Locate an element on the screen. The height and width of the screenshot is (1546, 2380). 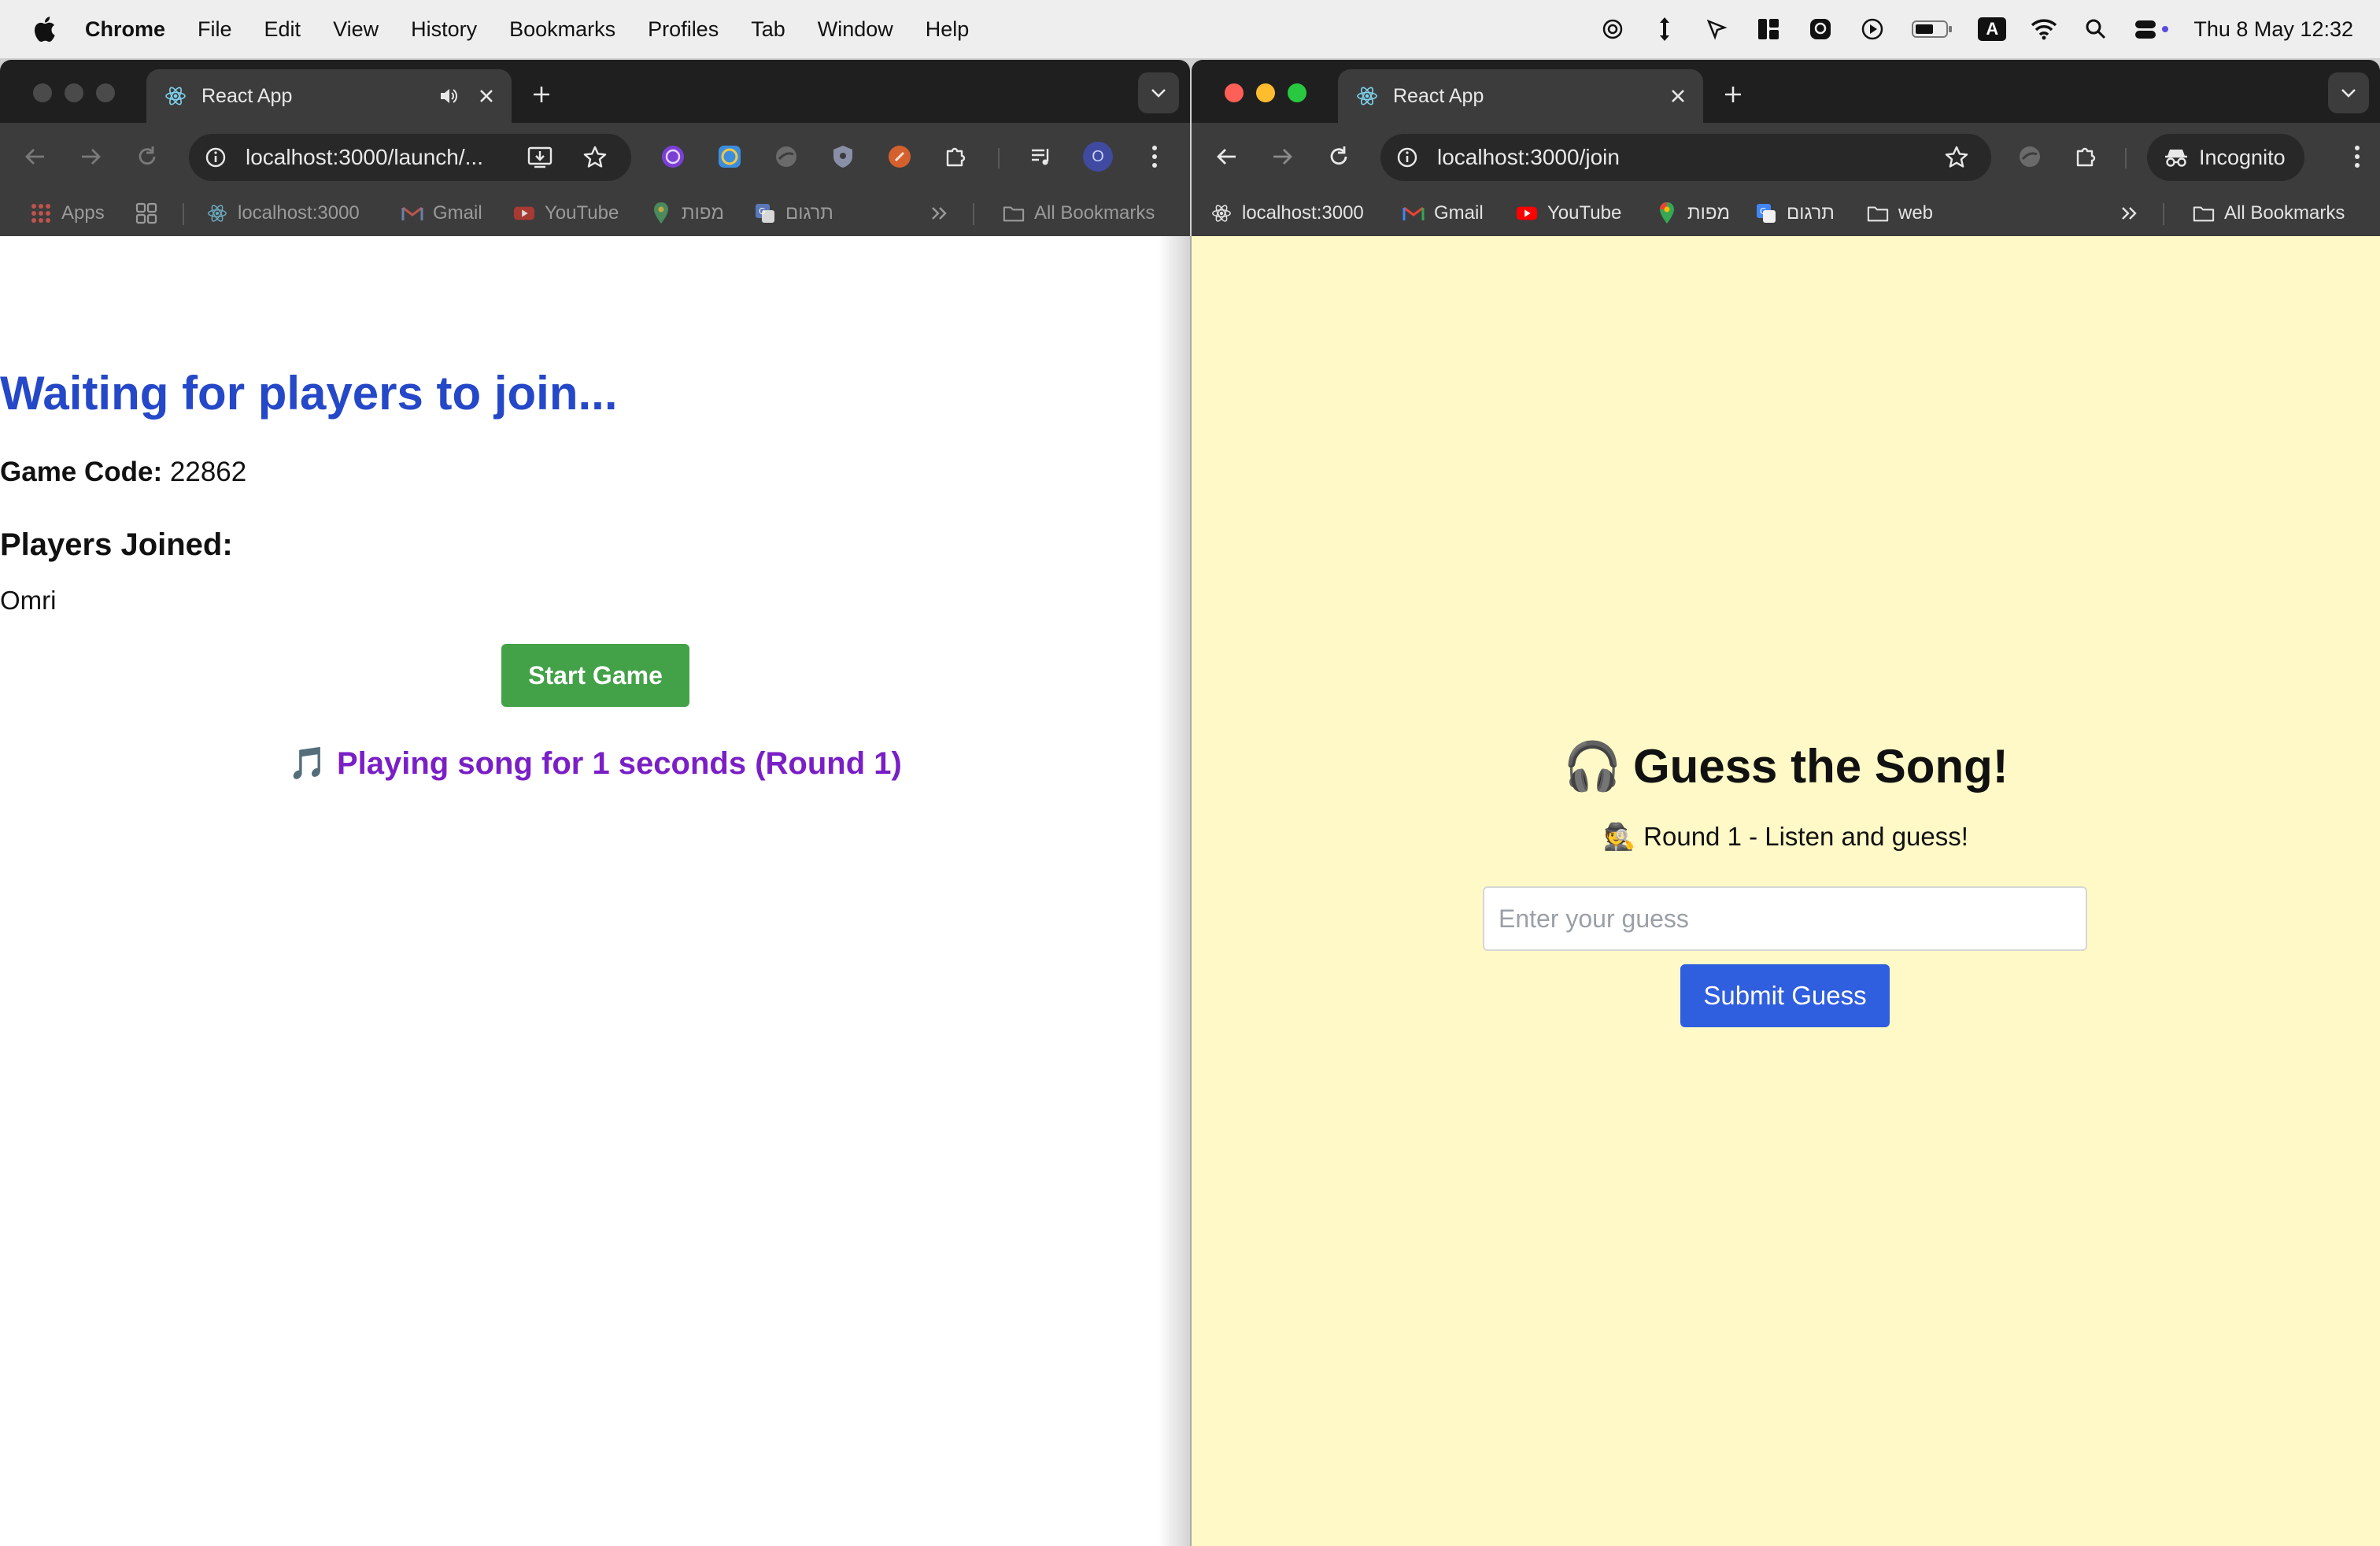
react-favicon-icon is located at coordinates (217, 213).